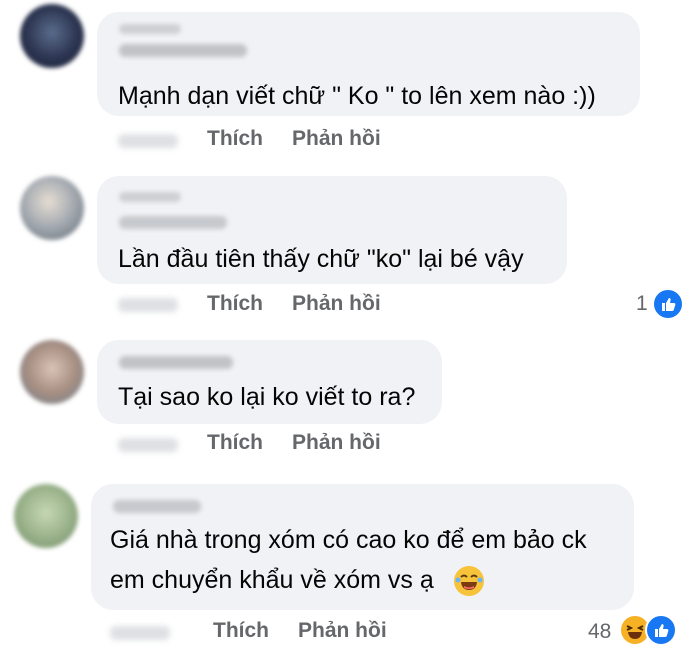 The width and height of the screenshot is (693, 656). I want to click on comment-text: Lần đầu tiên thấy chữ "ko" lại bé vậy, so click(321, 259).